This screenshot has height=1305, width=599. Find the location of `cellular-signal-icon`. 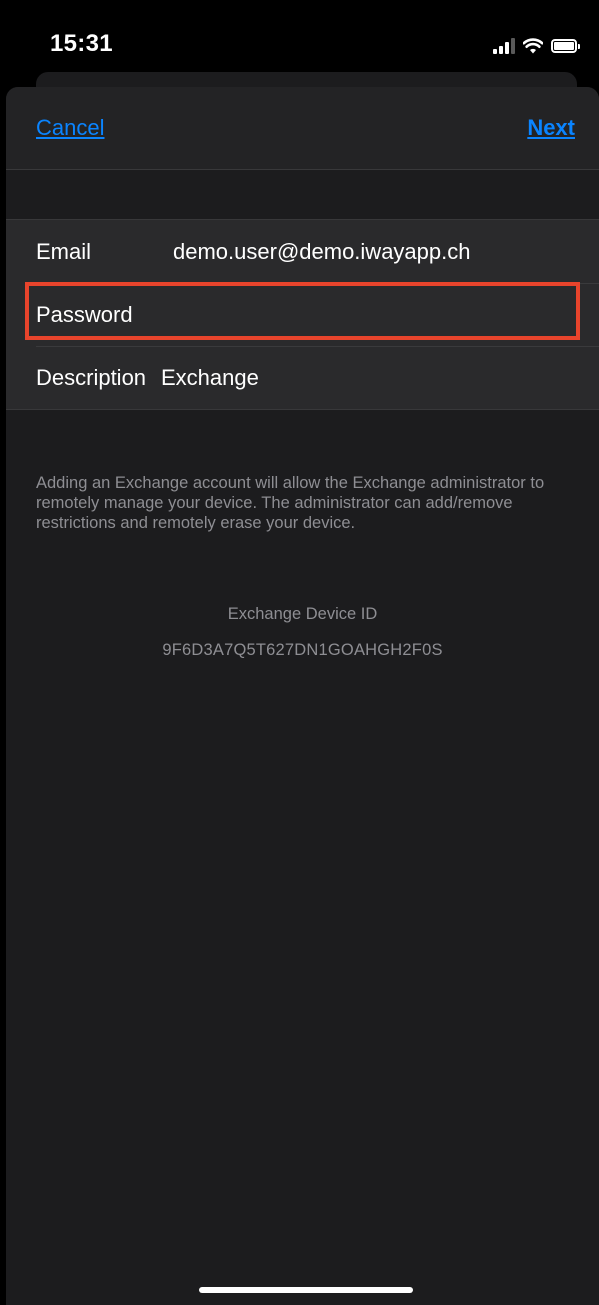

cellular-signal-icon is located at coordinates (504, 46).